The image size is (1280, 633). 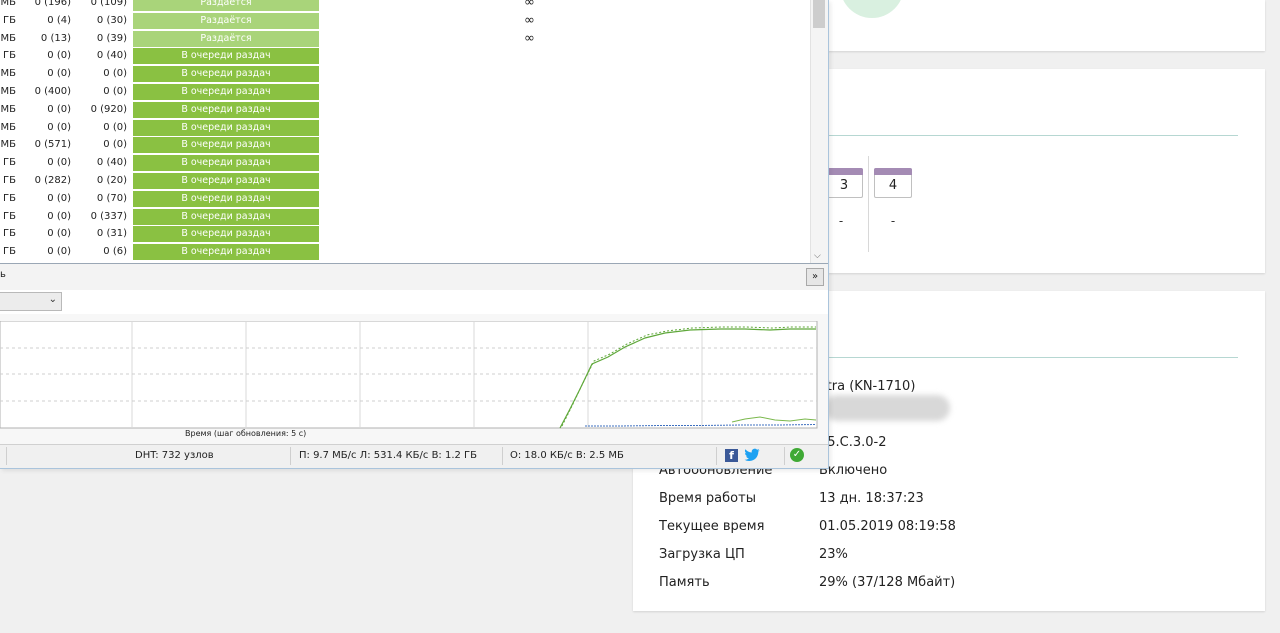 I want to click on torrent-row: МБ 0 (196) 0 (109) Раздаётся ∞, so click(x=405, y=6).